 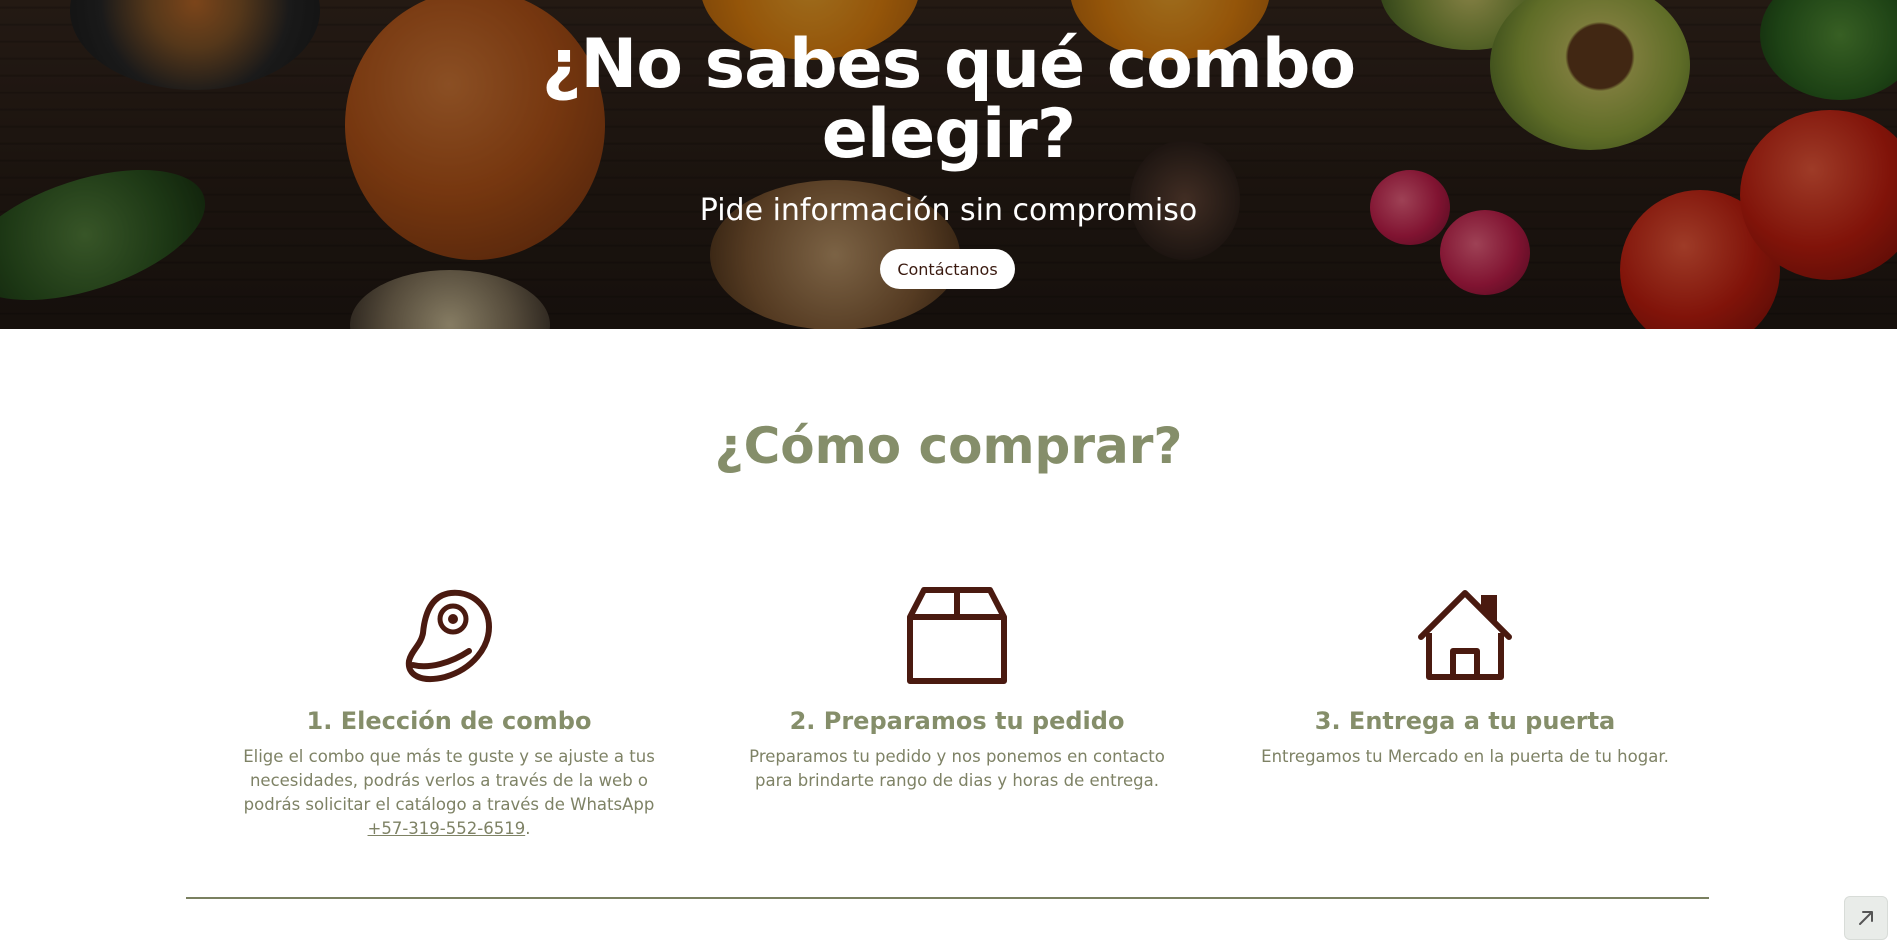 What do you see at coordinates (949, 134) in the screenshot?
I see `hero-title-line-2: elegir?` at bounding box center [949, 134].